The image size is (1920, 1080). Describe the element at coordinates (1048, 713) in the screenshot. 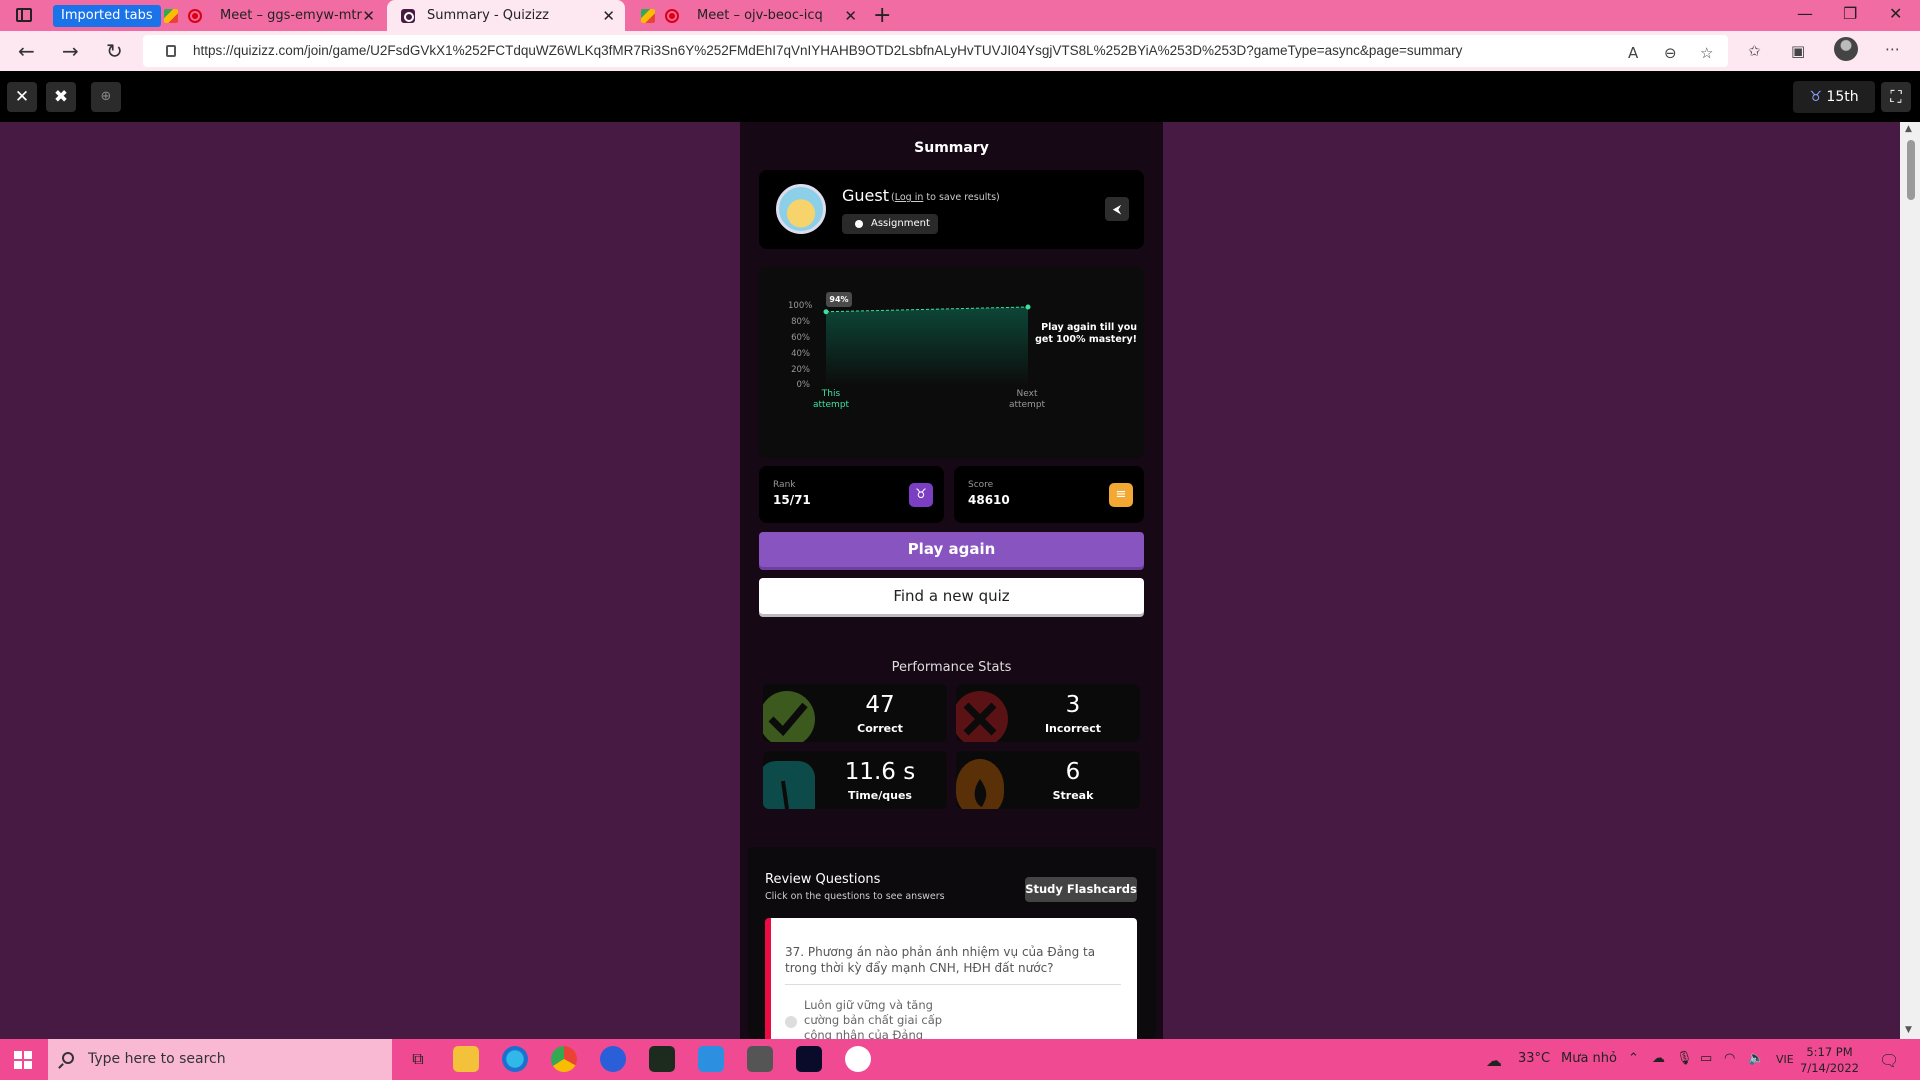

I see `incorrect-stat: 3 Incorrect` at that location.